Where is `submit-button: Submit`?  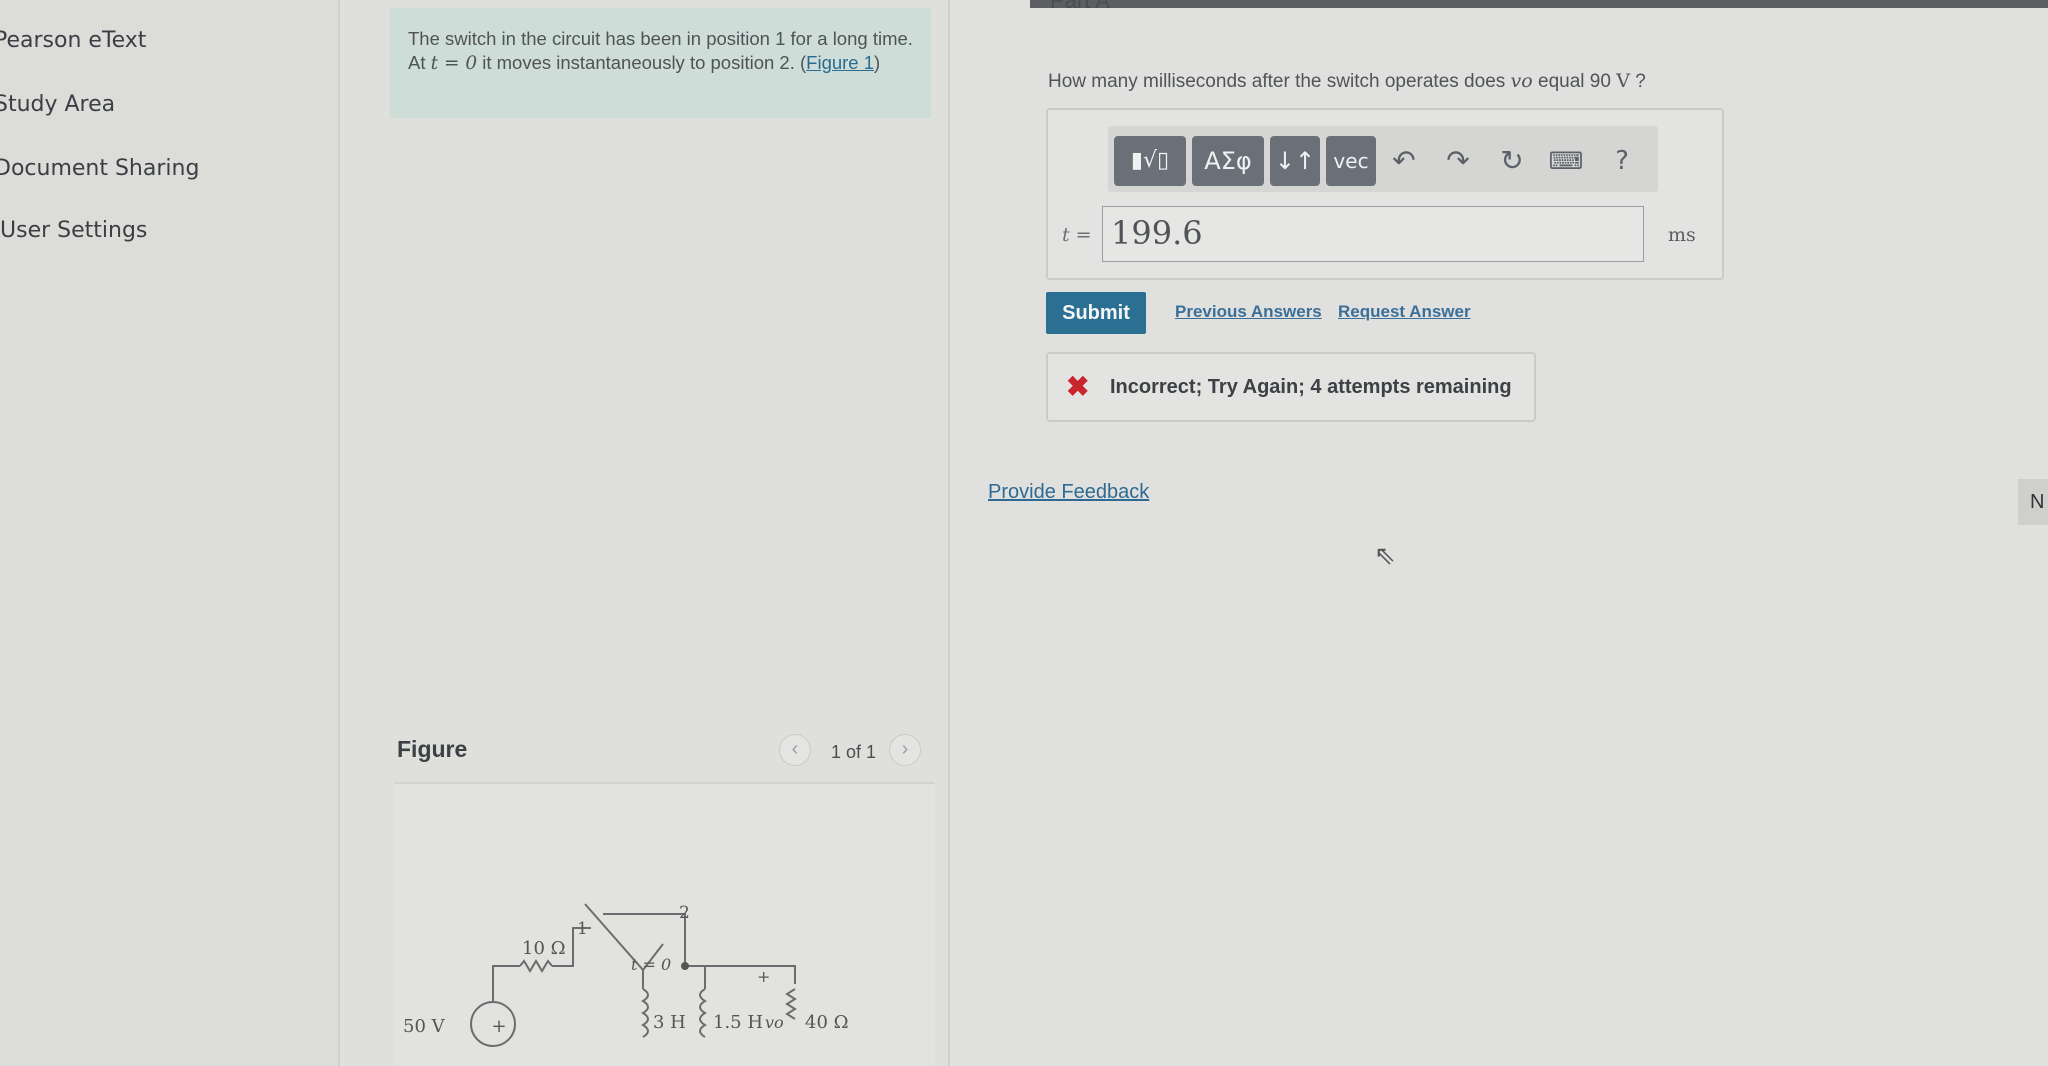
submit-button: Submit is located at coordinates (1096, 313).